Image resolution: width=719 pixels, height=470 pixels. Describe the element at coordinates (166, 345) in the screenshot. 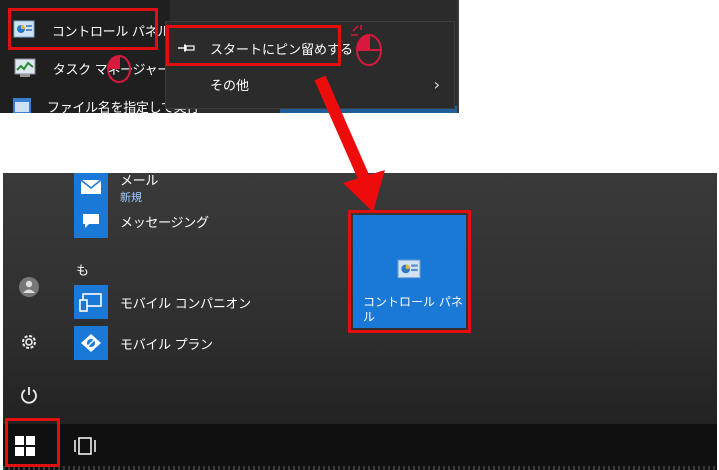

I see `app-label: モバイル プラン` at that location.